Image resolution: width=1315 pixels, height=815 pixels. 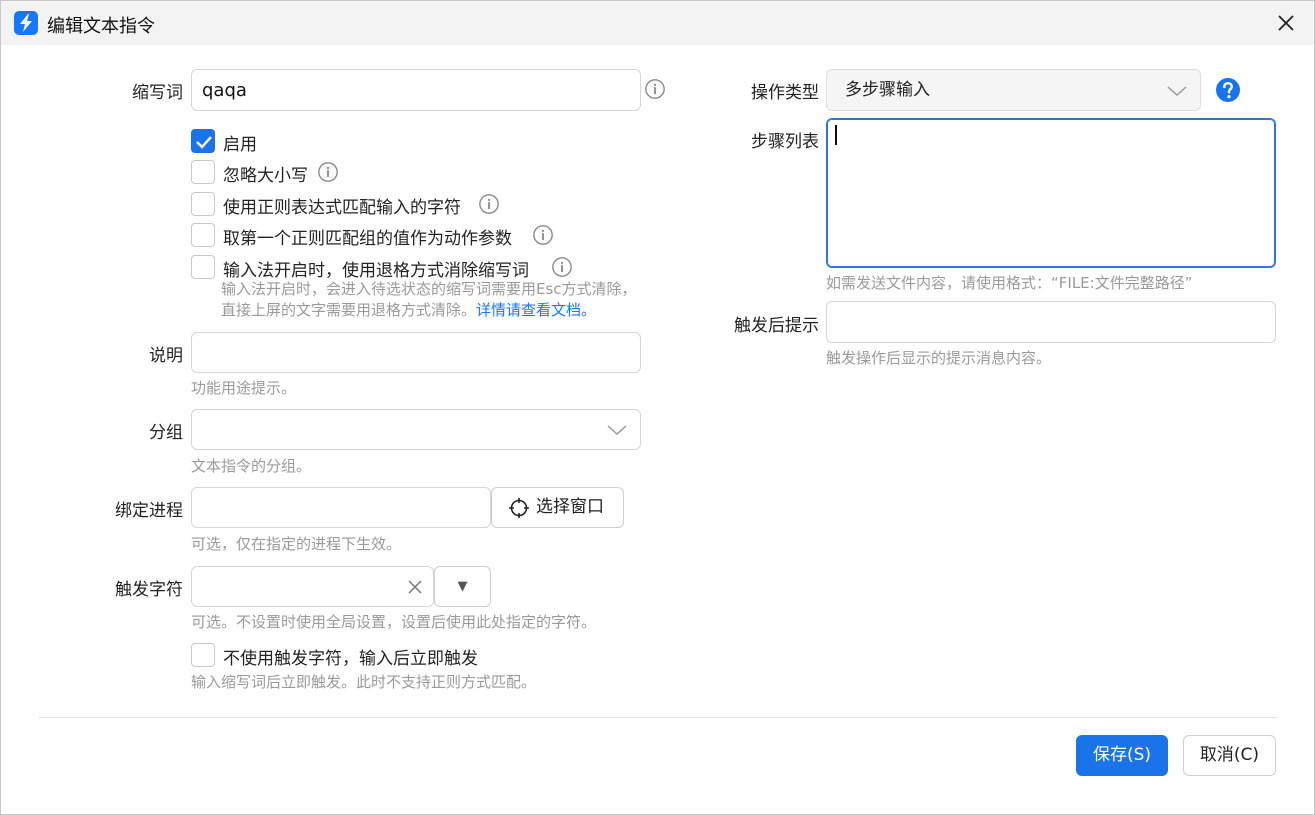 What do you see at coordinates (785, 142) in the screenshot?
I see `steps-label: 步骤列表` at bounding box center [785, 142].